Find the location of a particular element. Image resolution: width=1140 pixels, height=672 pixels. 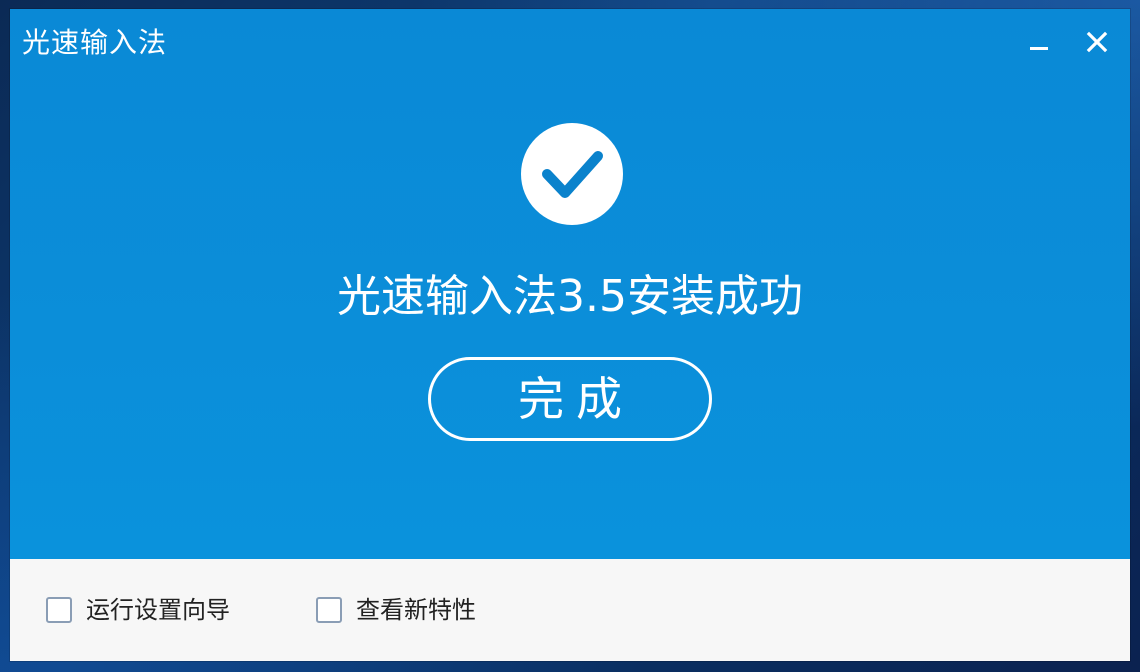

check-circle-icon is located at coordinates (572, 174).